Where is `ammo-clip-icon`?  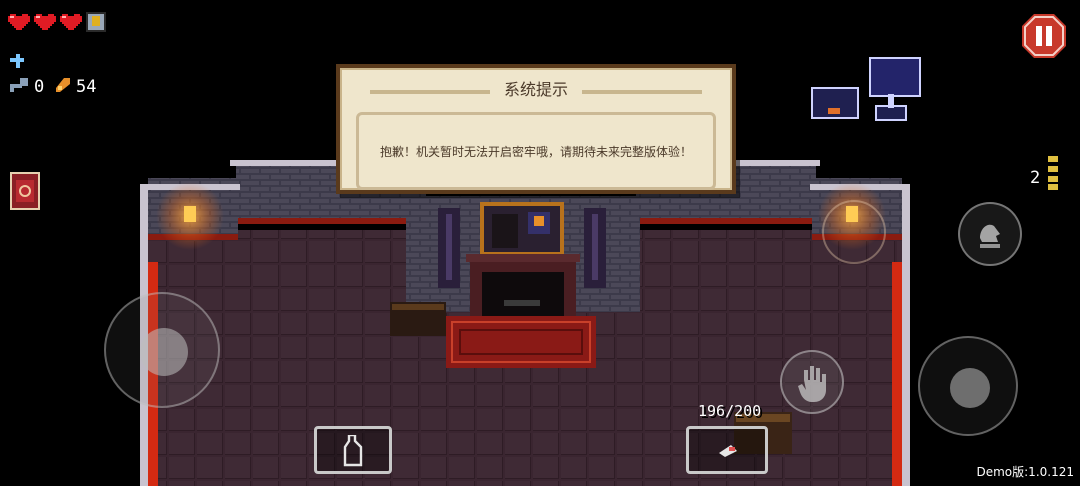 ammo-clip-icon is located at coordinates (1053, 173).